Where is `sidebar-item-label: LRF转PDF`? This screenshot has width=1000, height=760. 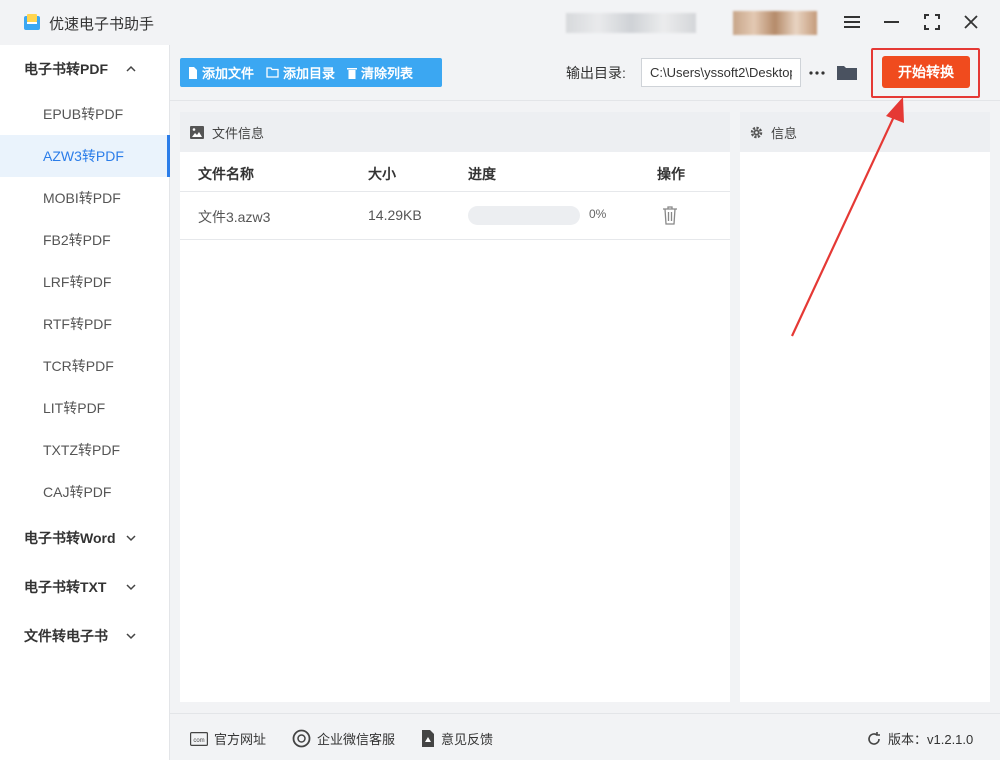
sidebar-item-label: LRF转PDF is located at coordinates (77, 282).